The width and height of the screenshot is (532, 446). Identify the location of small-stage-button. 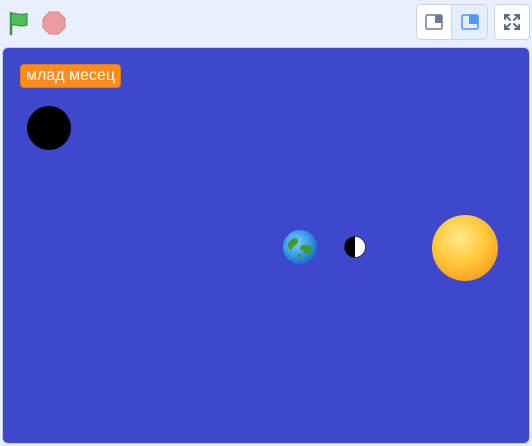
(435, 22).